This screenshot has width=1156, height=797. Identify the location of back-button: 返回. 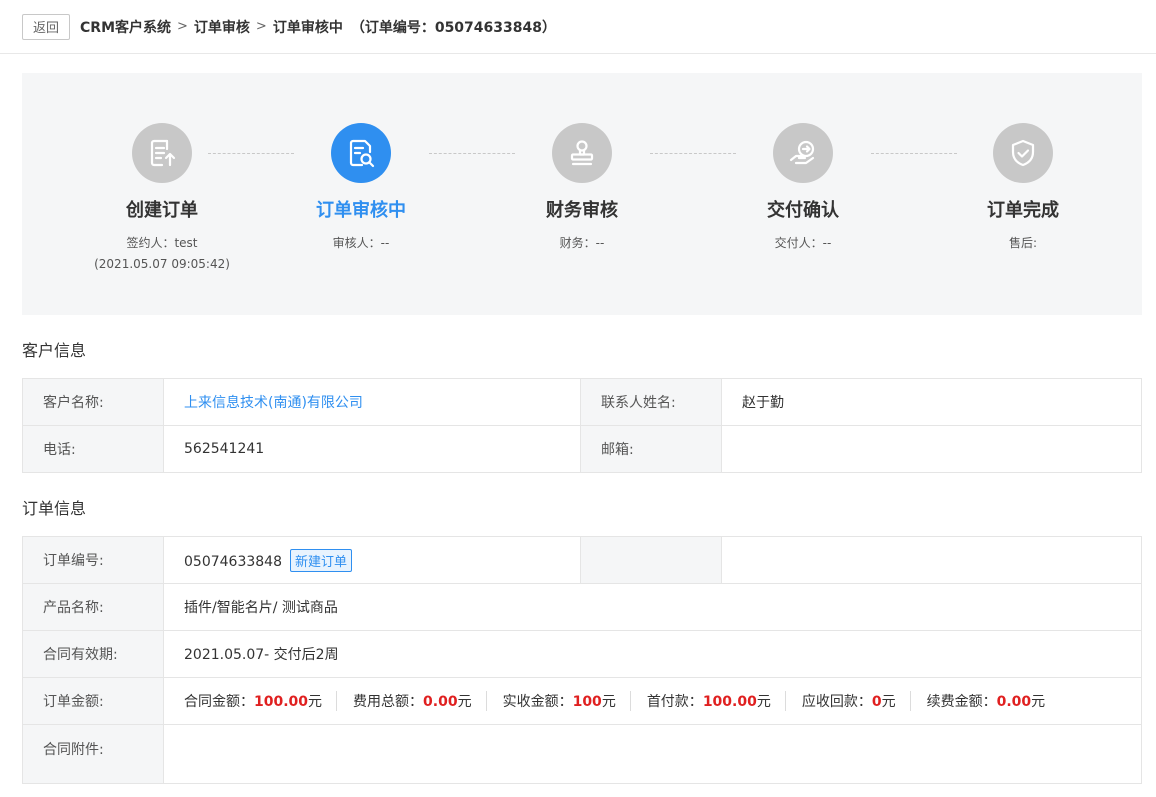
(46, 26).